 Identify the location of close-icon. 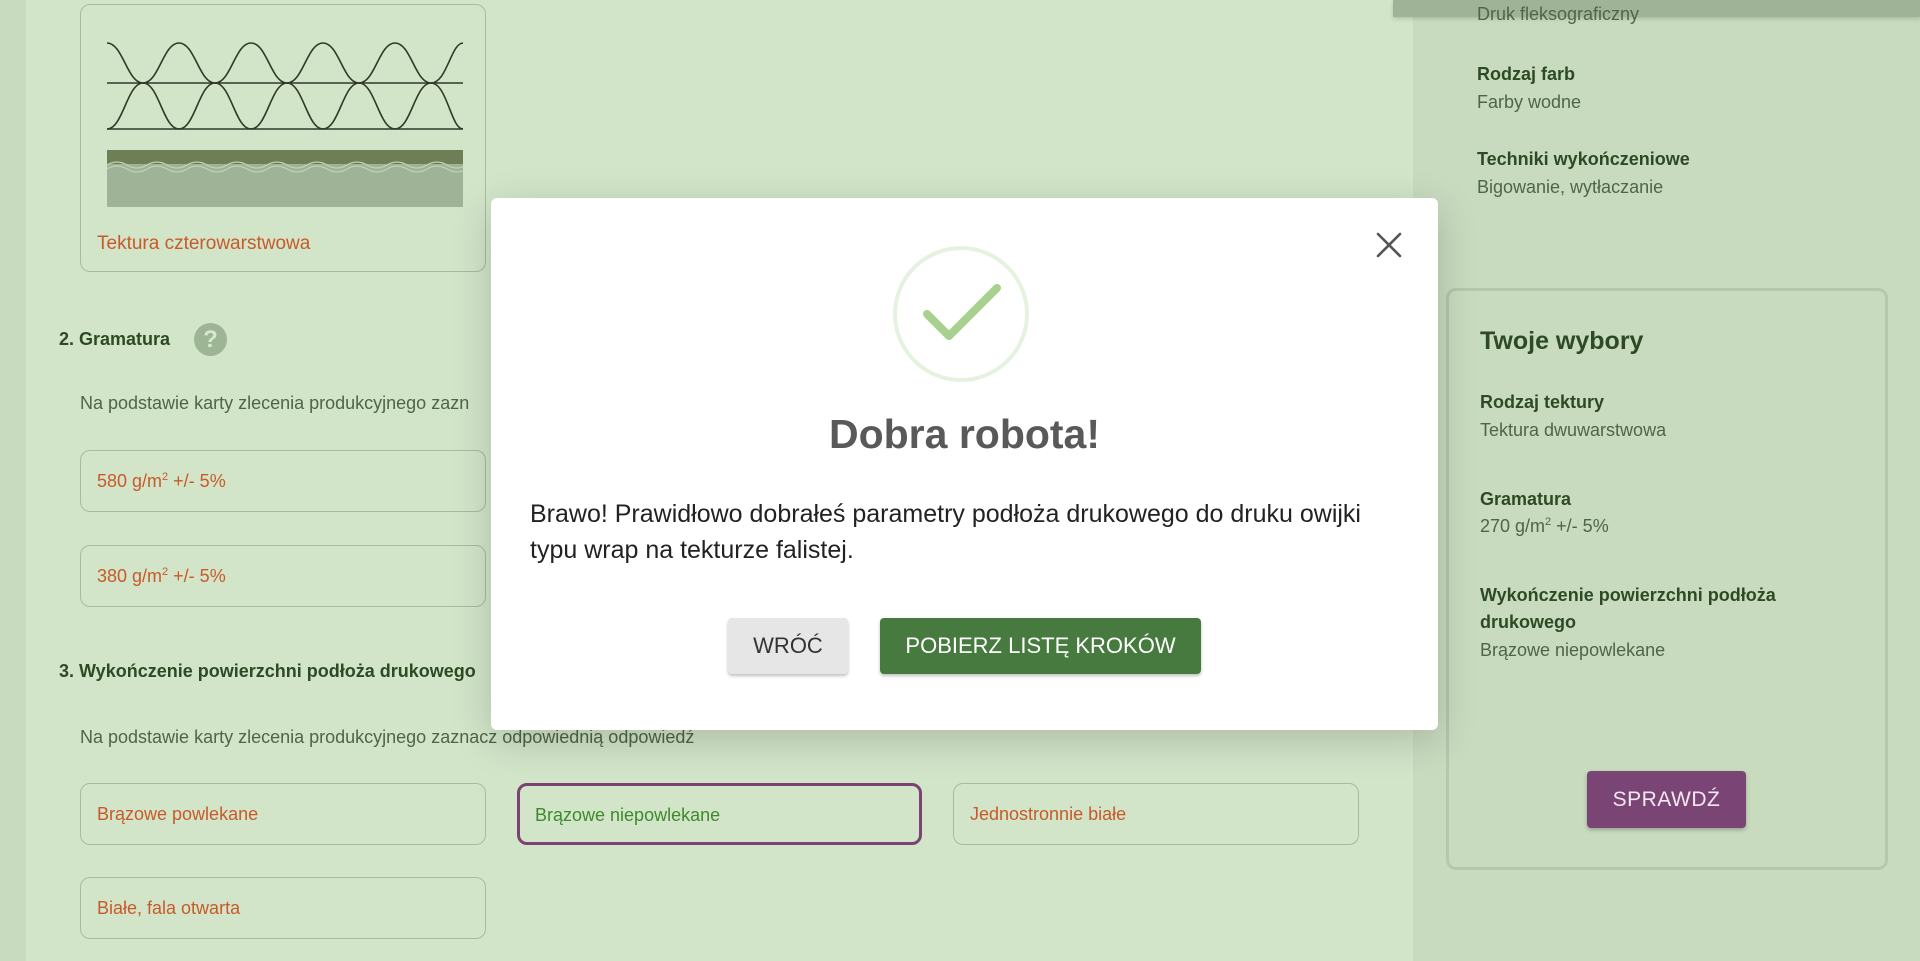
(1389, 245).